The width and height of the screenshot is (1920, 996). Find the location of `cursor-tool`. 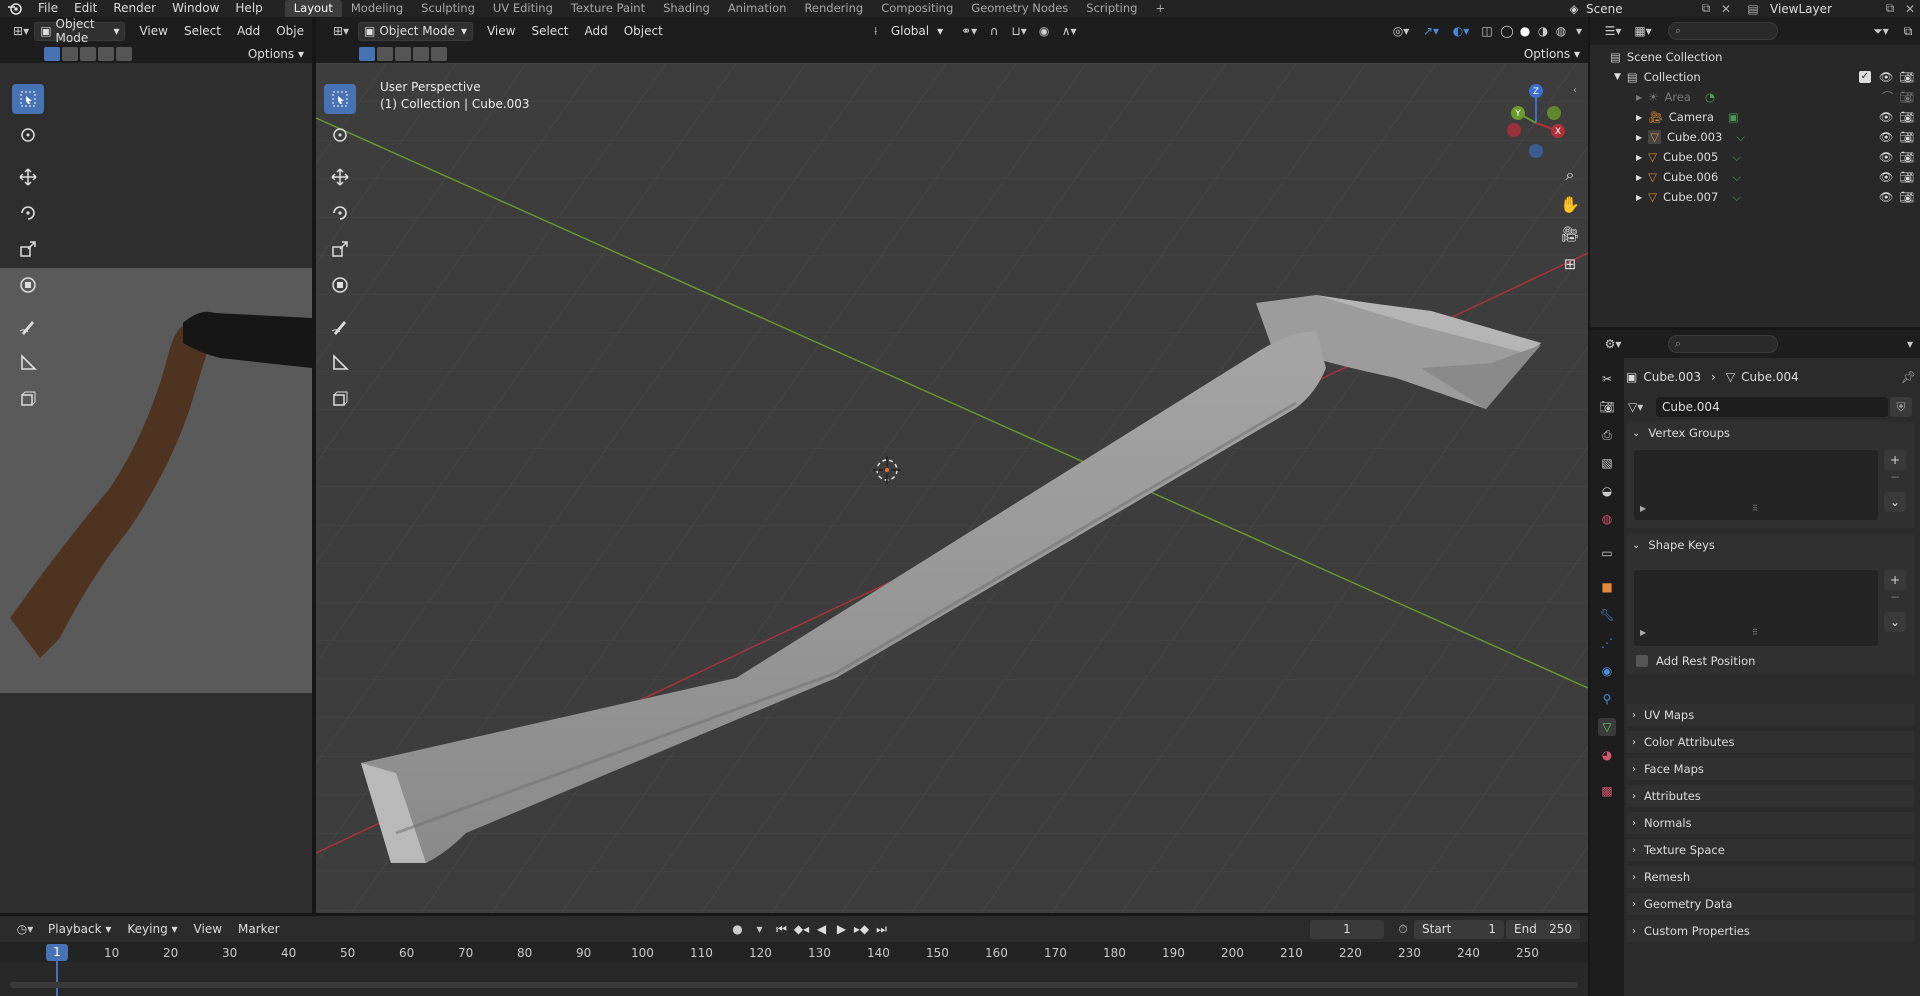

cursor-tool is located at coordinates (340, 135).